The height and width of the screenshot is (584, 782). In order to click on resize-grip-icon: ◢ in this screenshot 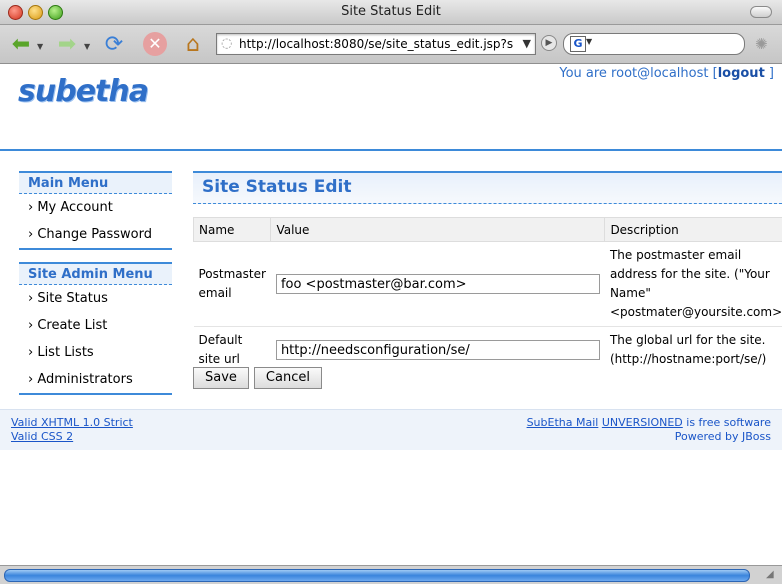, I will do `click(772, 575)`.